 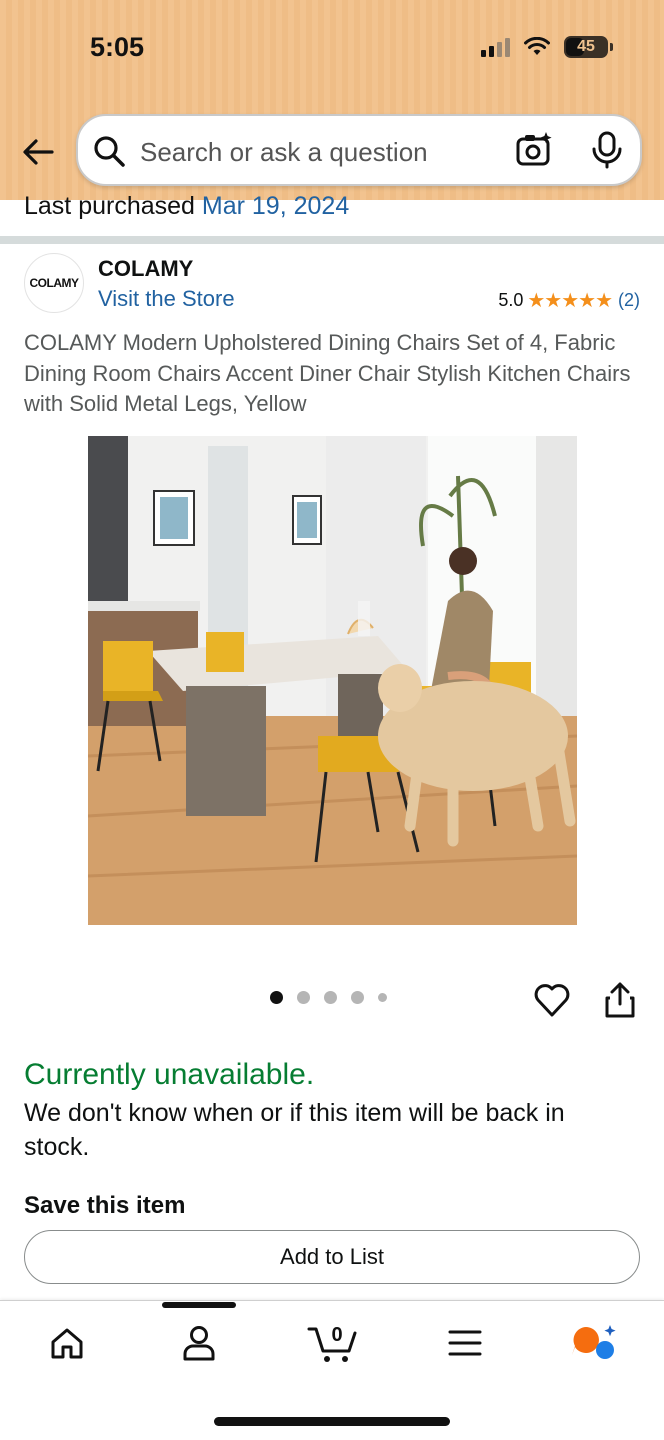 I want to click on last-purchased-label: Last purchased, so click(x=109, y=206).